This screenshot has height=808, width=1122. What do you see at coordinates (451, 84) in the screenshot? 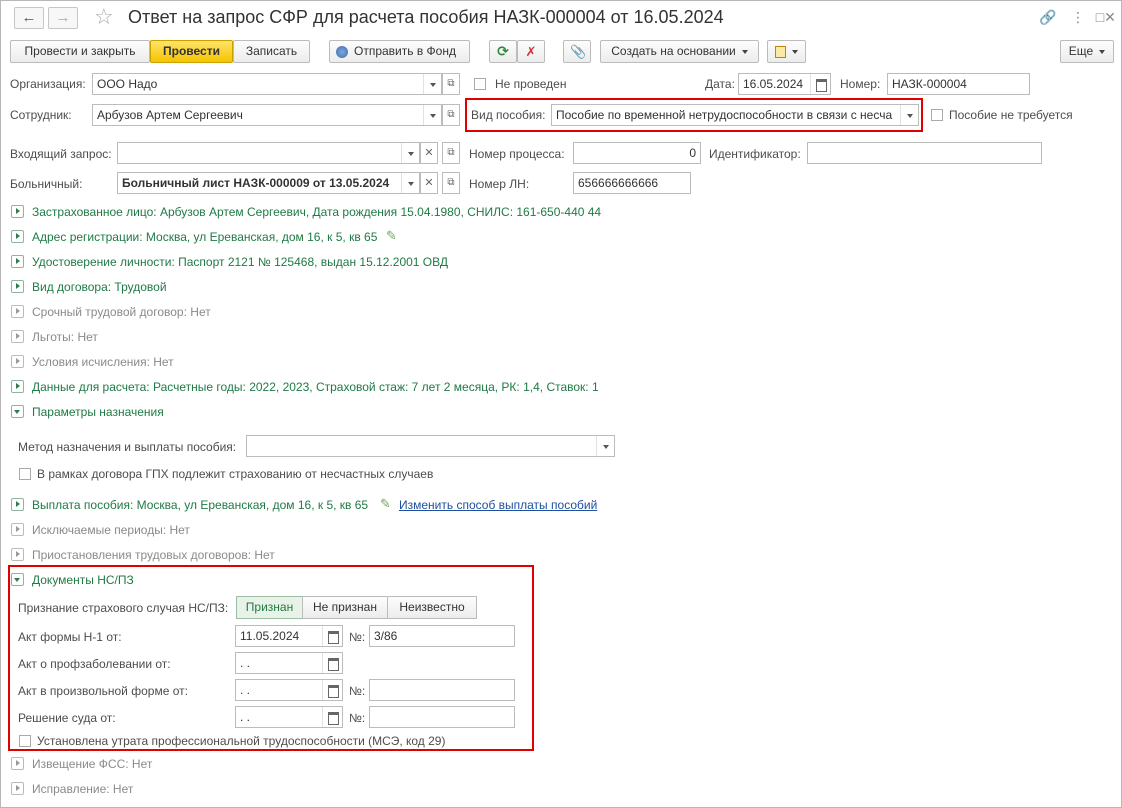
I see `org-open-icon: ⧉` at bounding box center [451, 84].